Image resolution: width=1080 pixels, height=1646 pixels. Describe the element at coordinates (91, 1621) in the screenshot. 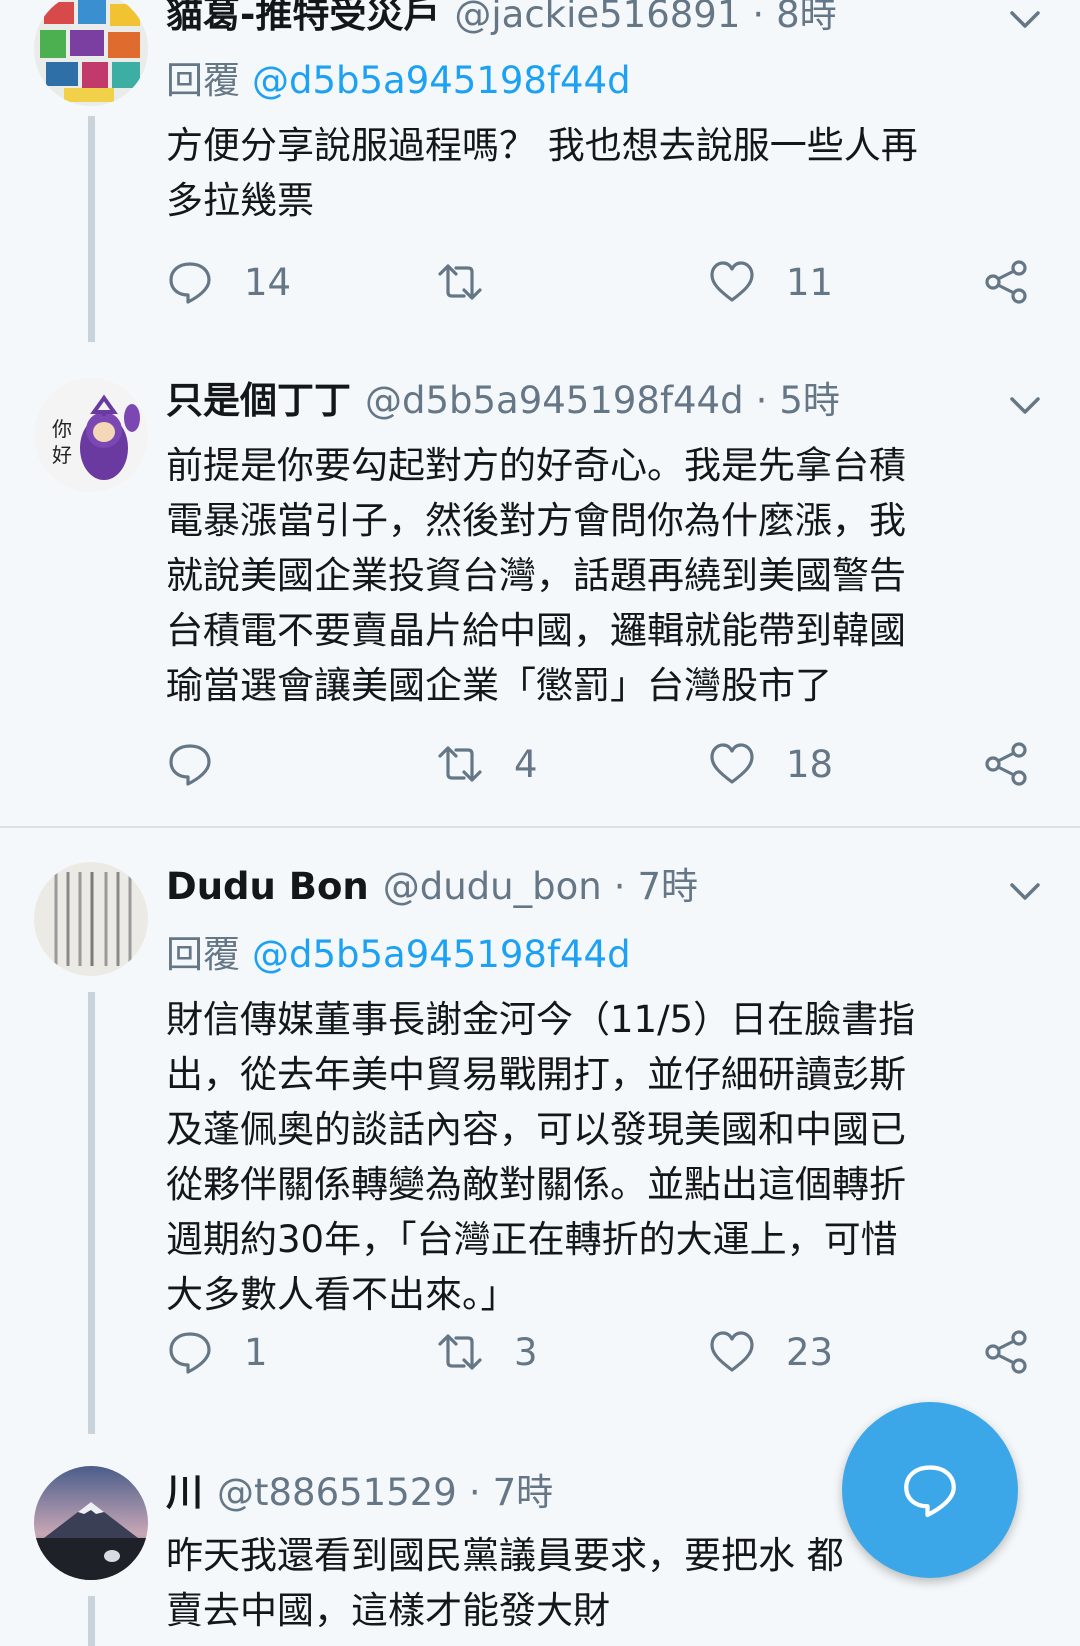

I see `thread-line` at that location.